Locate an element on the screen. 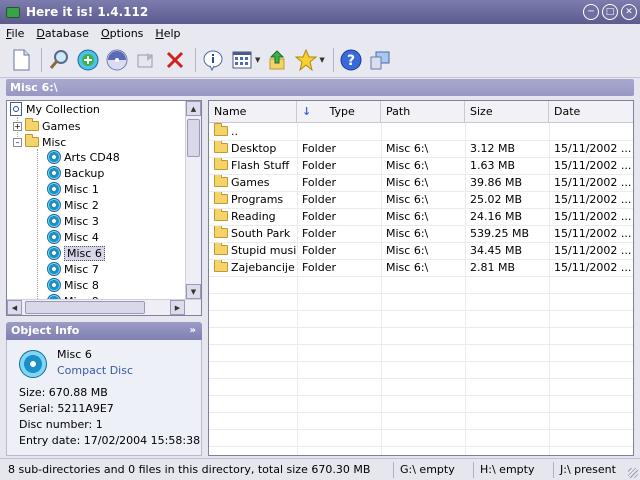 This screenshot has height=480, width=640. tree-node-disc: Misc 7 is located at coordinates (73, 269).